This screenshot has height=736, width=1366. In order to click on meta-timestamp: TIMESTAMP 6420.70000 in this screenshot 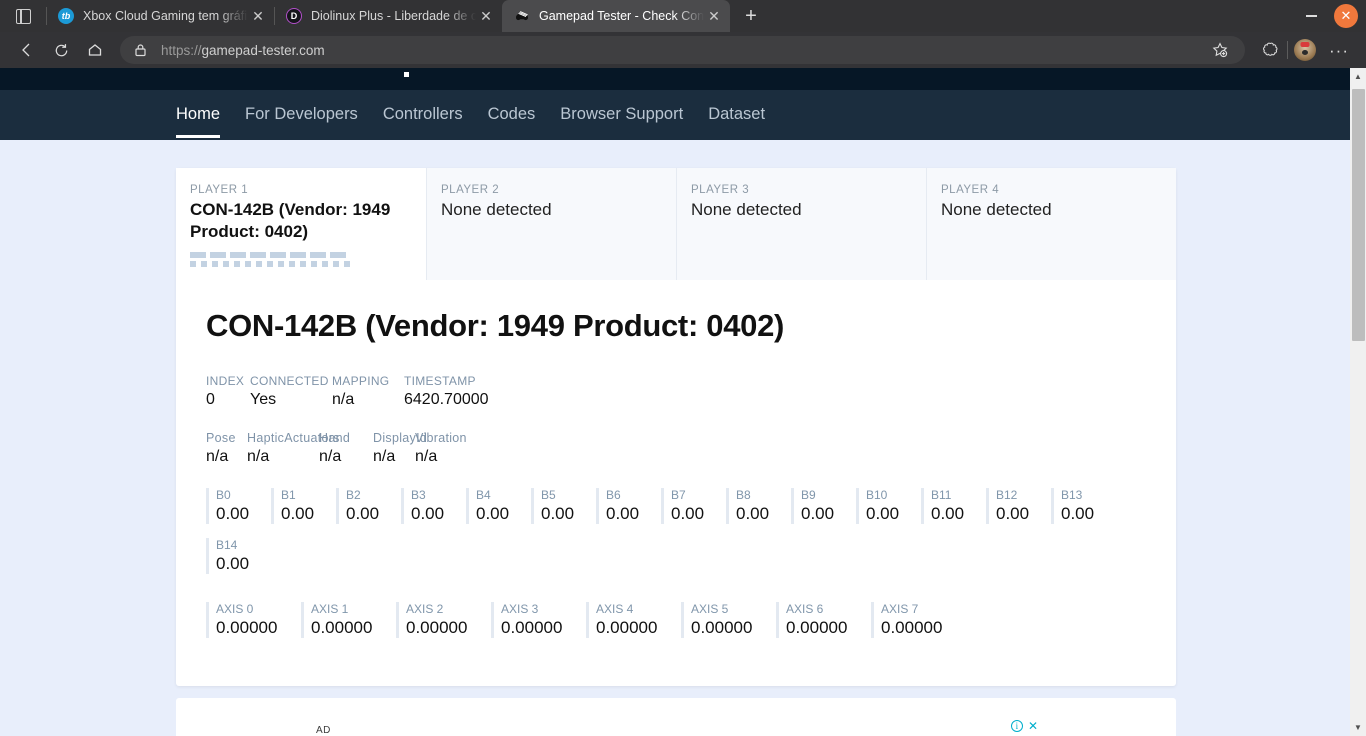, I will do `click(446, 391)`.